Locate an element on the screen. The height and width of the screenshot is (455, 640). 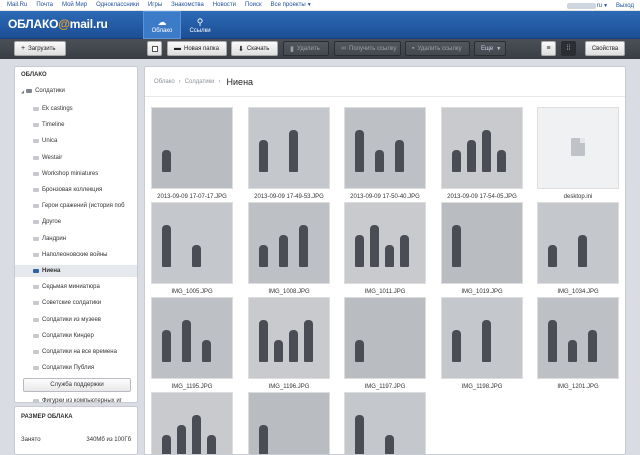
upload-button: + Загрузить is located at coordinates (40, 48).